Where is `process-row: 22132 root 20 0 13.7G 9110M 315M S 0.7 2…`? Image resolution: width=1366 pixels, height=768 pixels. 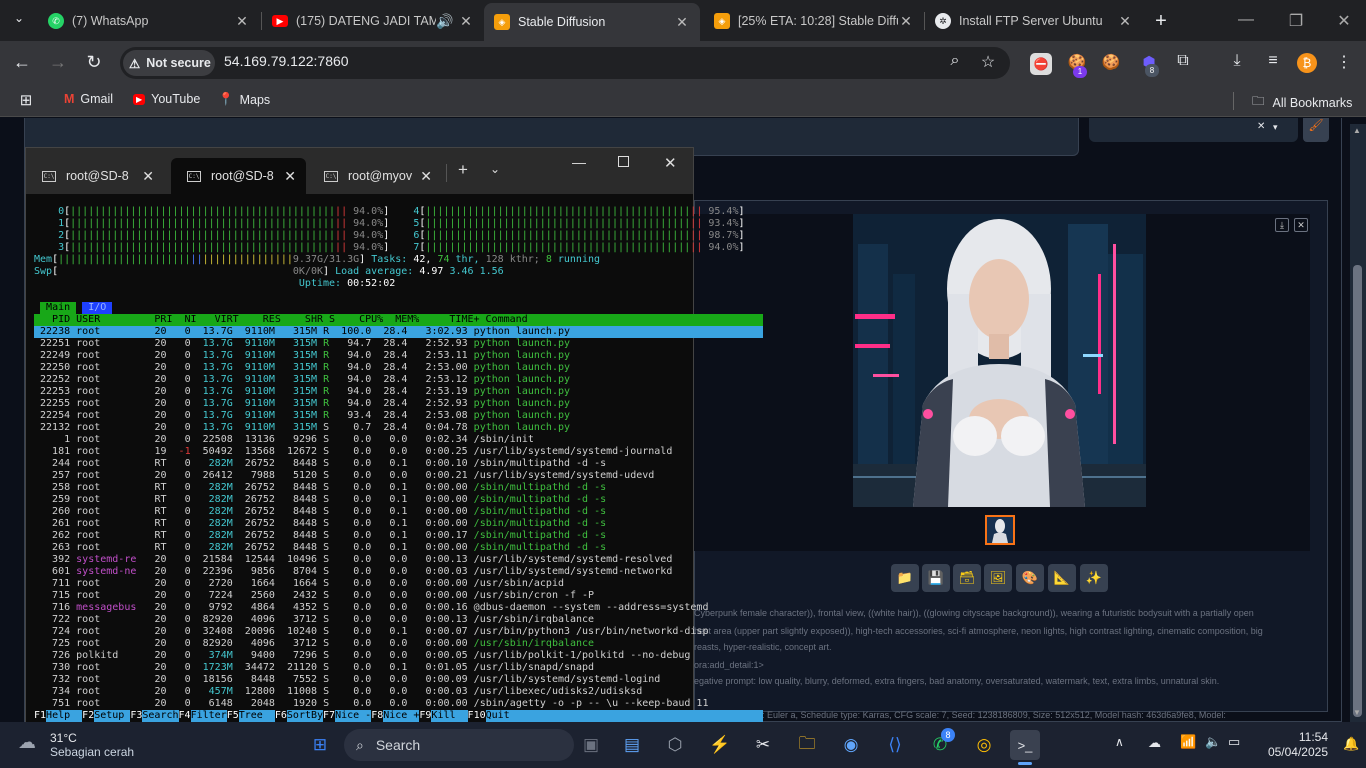
process-row: 22132 root 20 0 13.7G 9110M 315M S 0.7 2… is located at coordinates (398, 428).